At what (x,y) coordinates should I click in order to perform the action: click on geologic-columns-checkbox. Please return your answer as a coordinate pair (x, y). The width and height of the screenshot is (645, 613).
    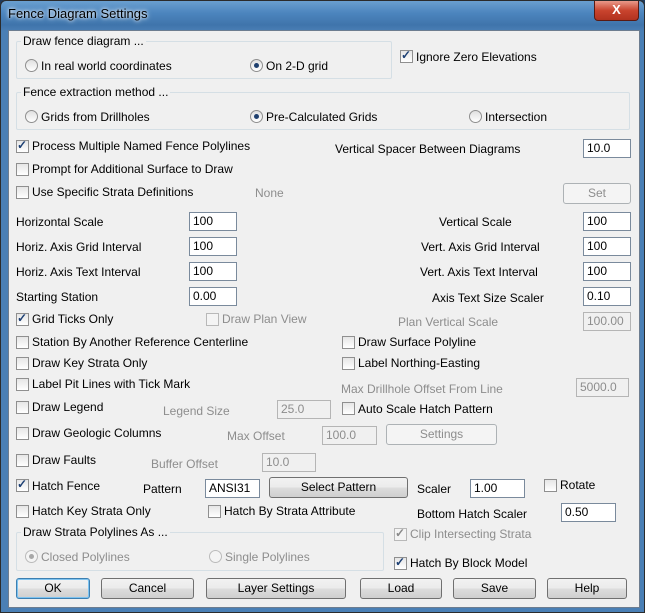
    Looking at the image, I should click on (22, 433).